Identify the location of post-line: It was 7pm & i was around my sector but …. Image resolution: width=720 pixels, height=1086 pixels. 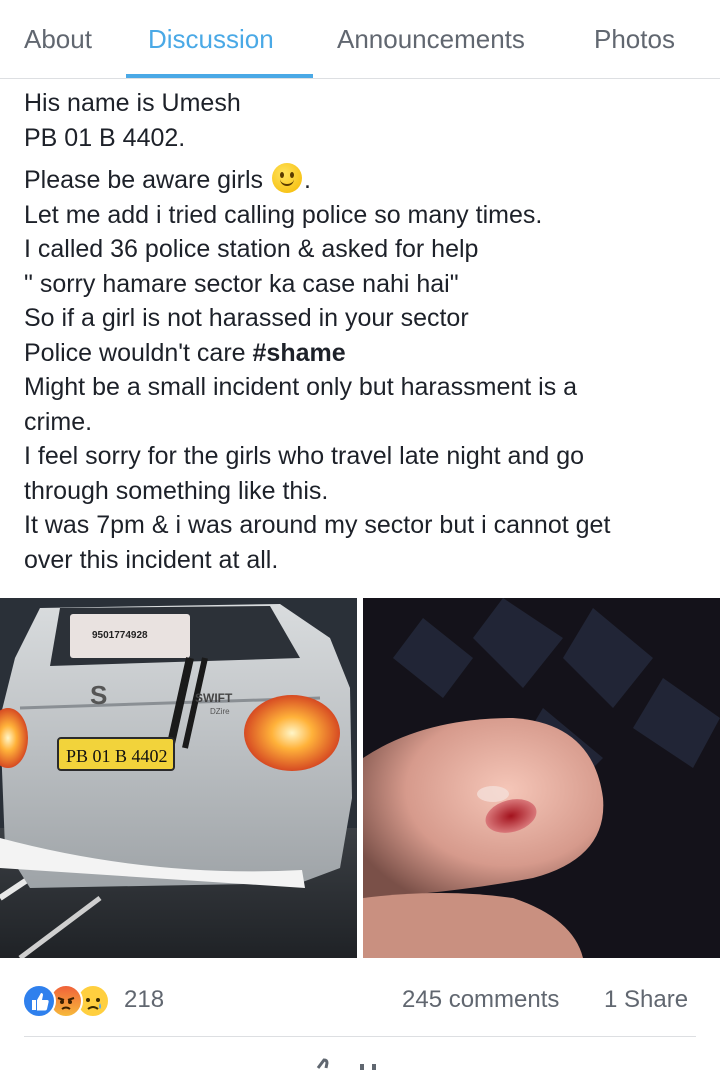
(317, 525).